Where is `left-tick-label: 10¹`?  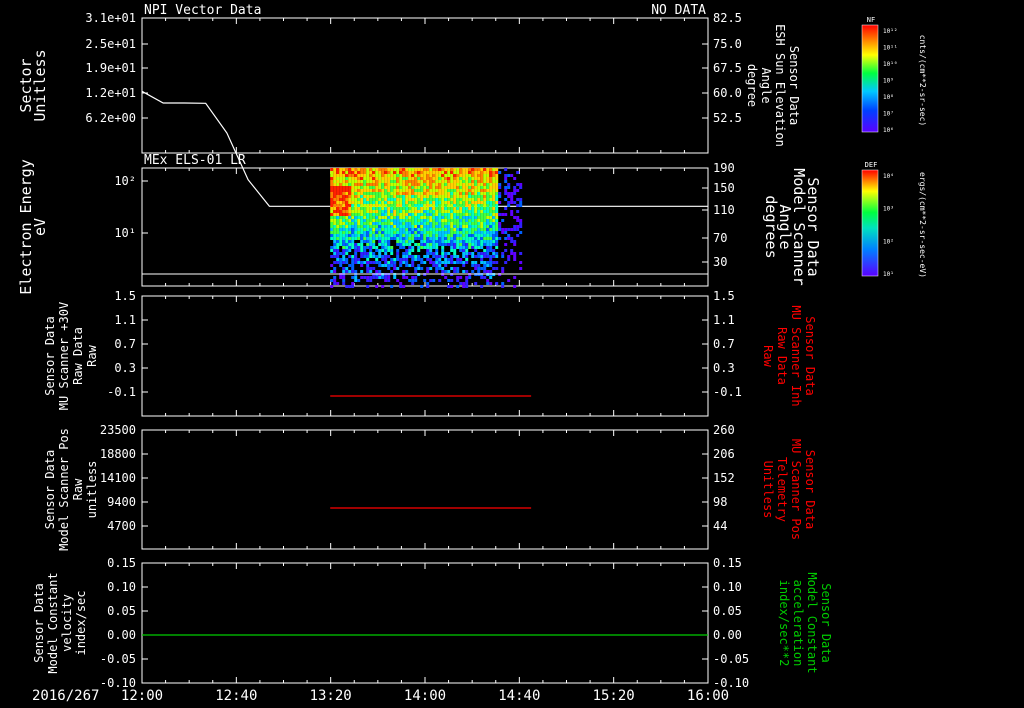
left-tick-label: 10¹ is located at coordinates (125, 233).